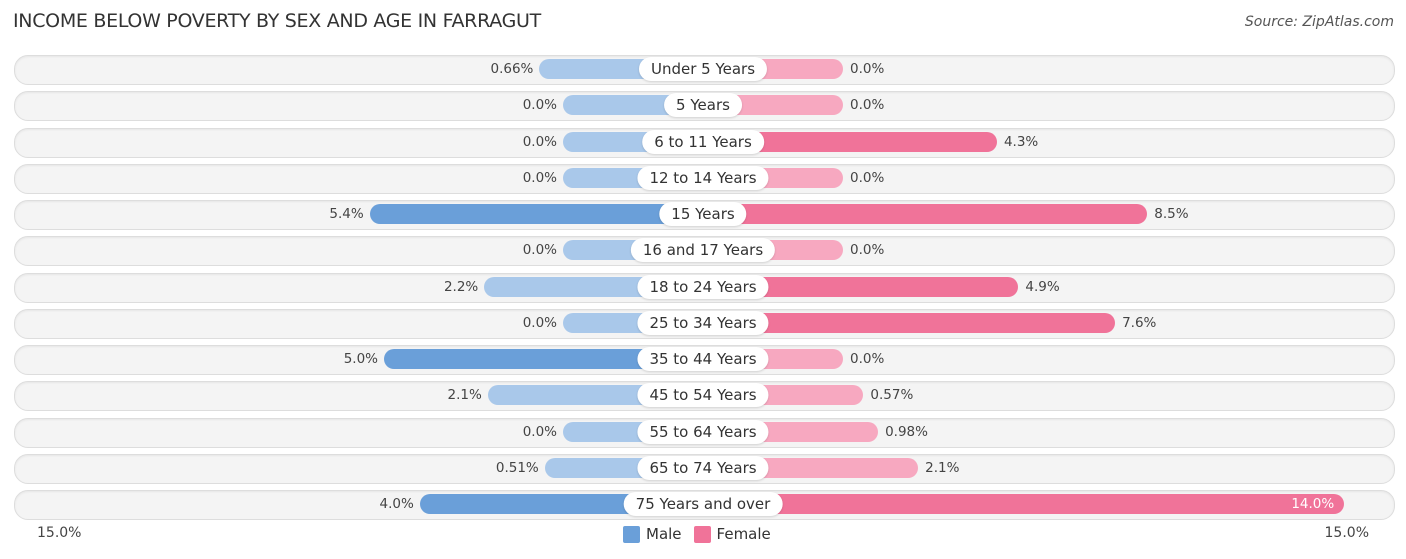 The image size is (1406, 559). What do you see at coordinates (703, 467) in the screenshot?
I see `category-label: 65 to 74 Years` at bounding box center [703, 467].